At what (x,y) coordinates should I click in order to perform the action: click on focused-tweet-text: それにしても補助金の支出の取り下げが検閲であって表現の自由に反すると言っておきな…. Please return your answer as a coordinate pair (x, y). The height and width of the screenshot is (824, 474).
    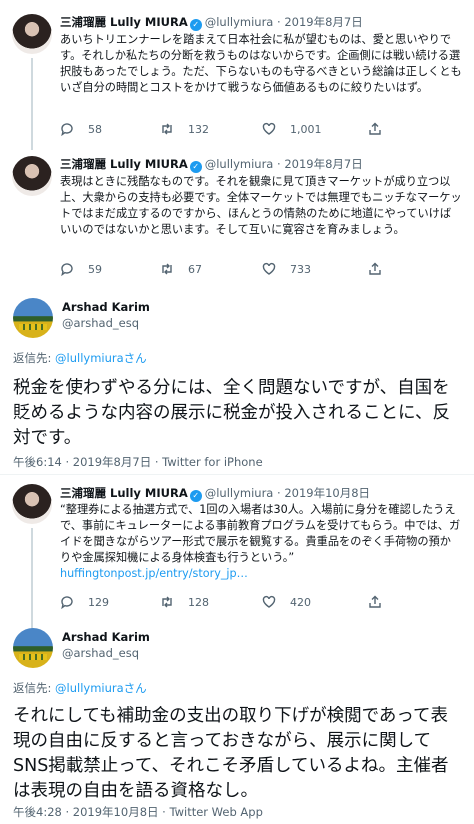
    Looking at the image, I should click on (231, 753).